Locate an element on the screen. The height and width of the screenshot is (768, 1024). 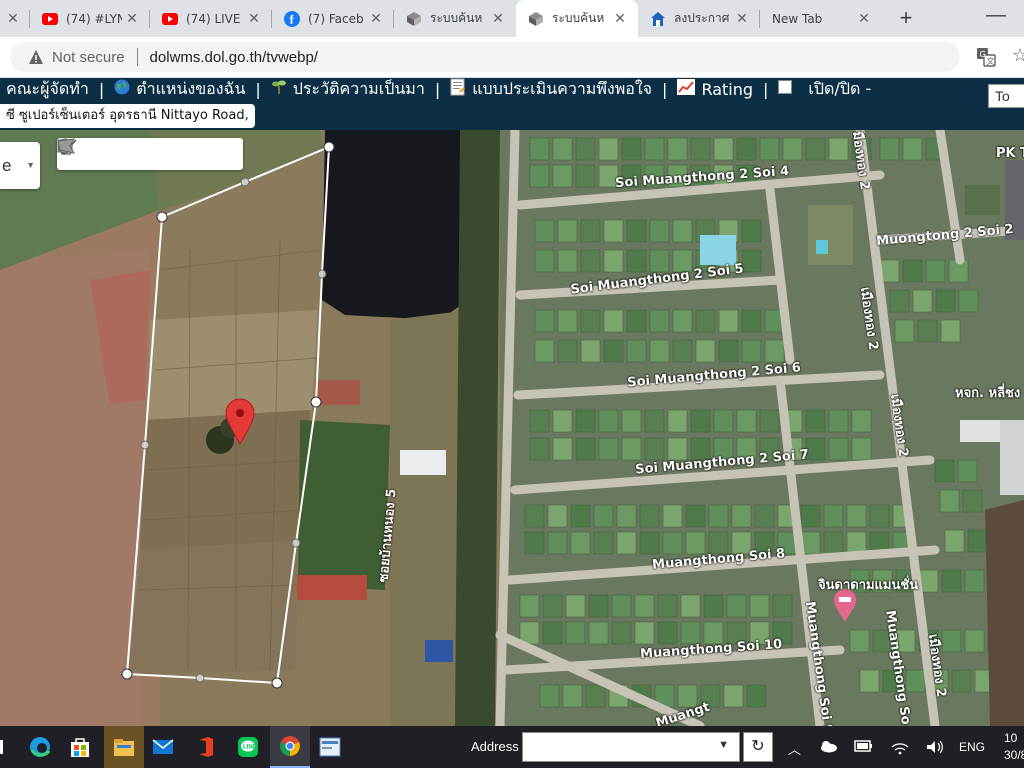
menu-item-rating: Rating is located at coordinates (715, 89).